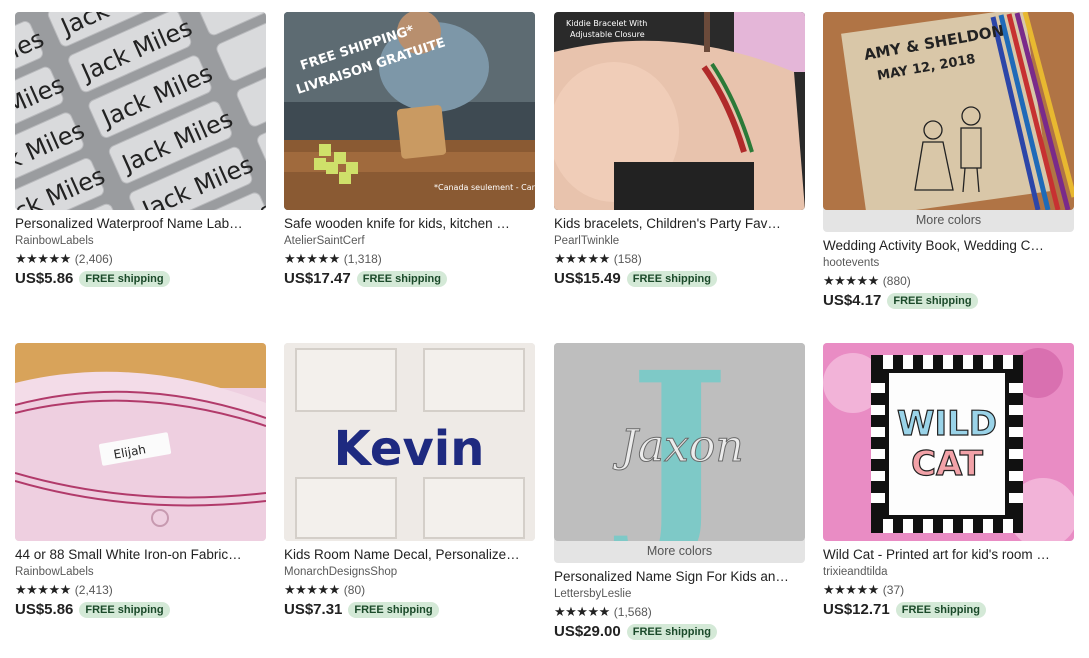 The image size is (1089, 658). I want to click on shop-name: MonarchDesignsShop, so click(341, 572).